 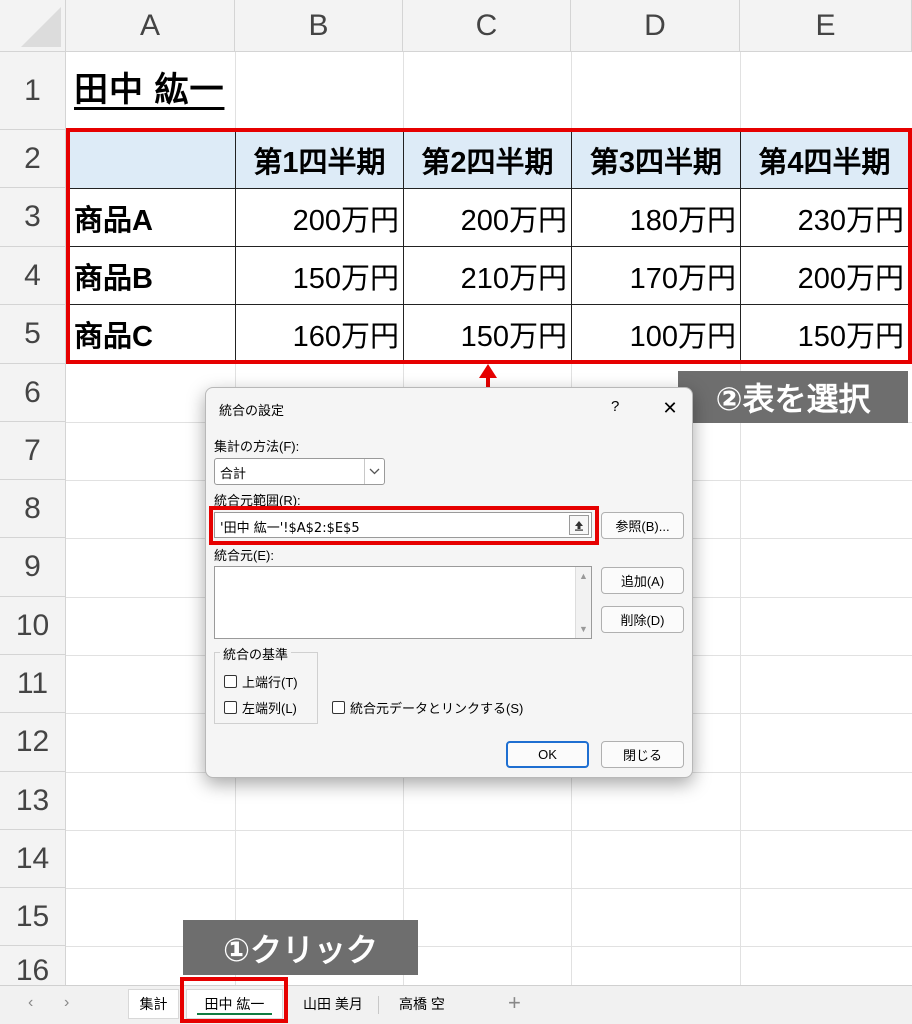 I want to click on tab-highlight-frame, so click(x=234, y=1000).